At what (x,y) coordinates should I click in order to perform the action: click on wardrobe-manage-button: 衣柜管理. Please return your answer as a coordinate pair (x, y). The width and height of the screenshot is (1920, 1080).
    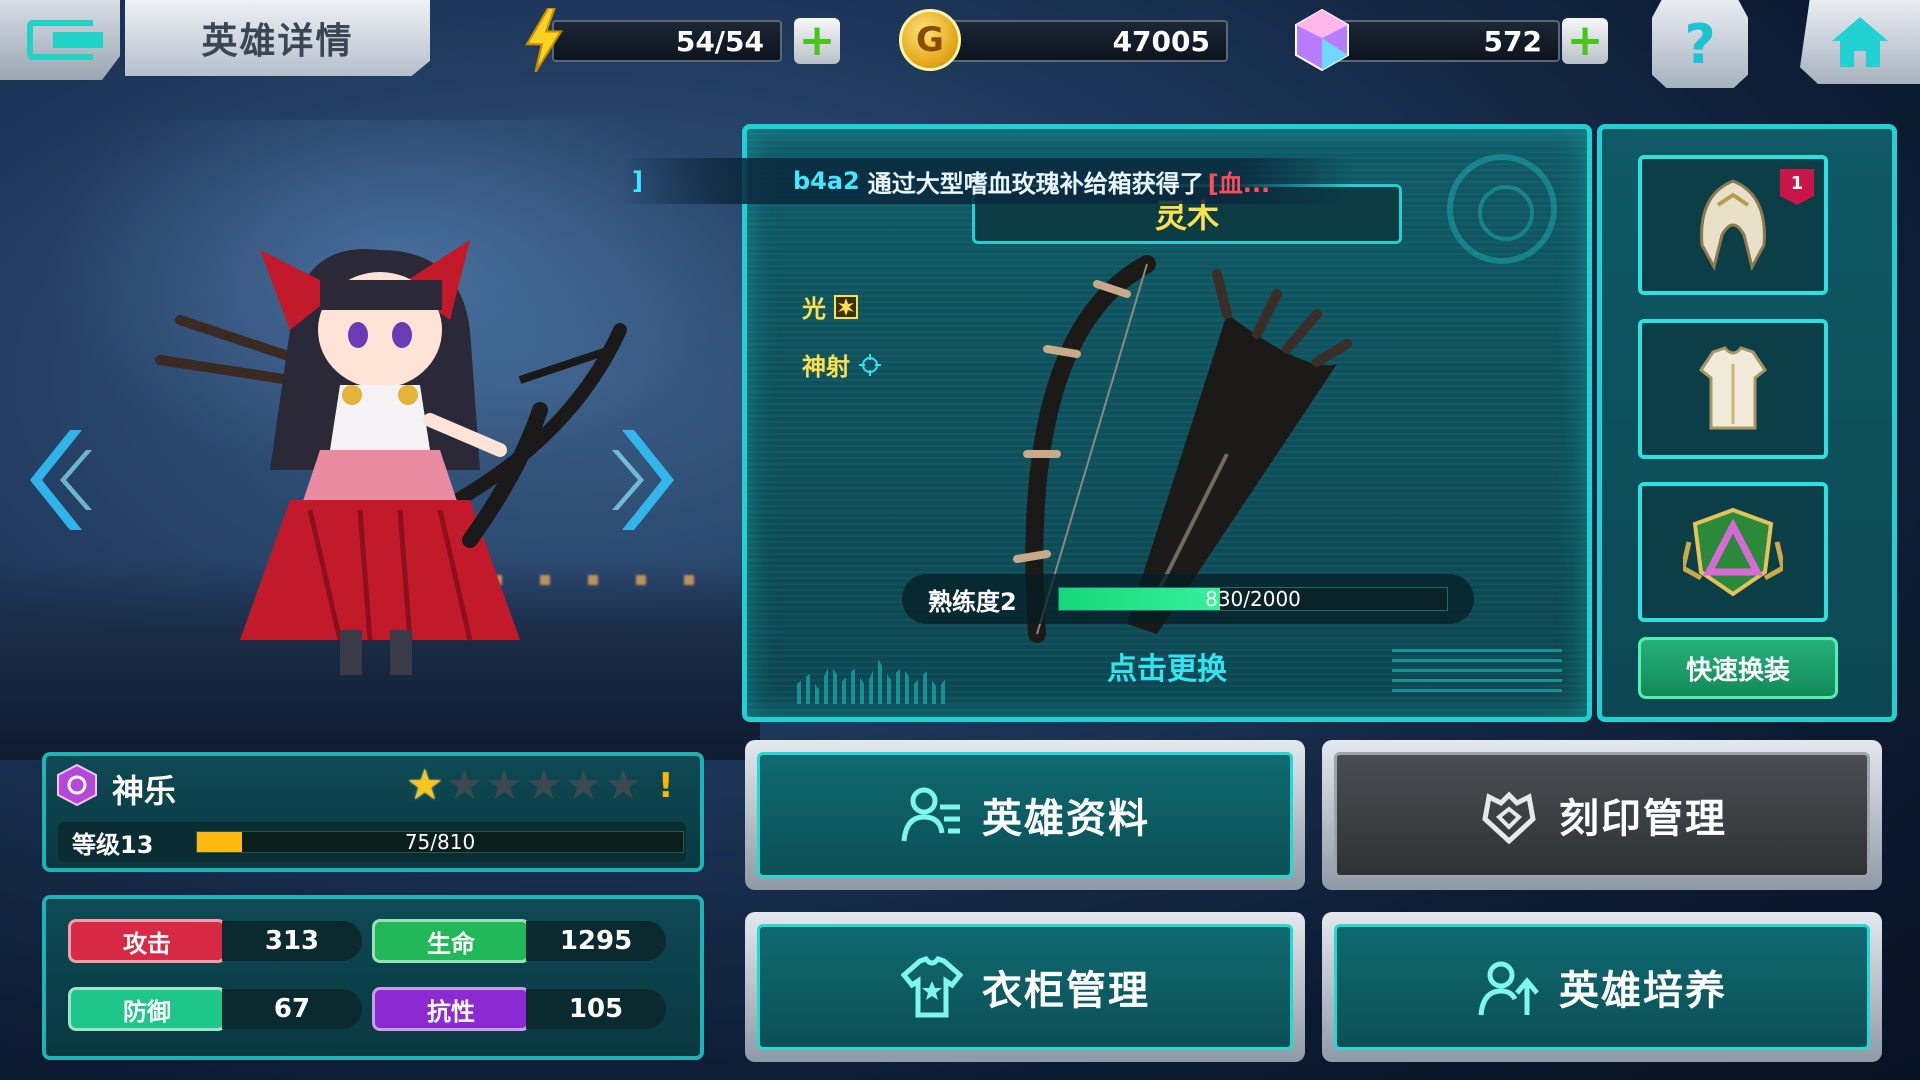
    Looking at the image, I should click on (1025, 987).